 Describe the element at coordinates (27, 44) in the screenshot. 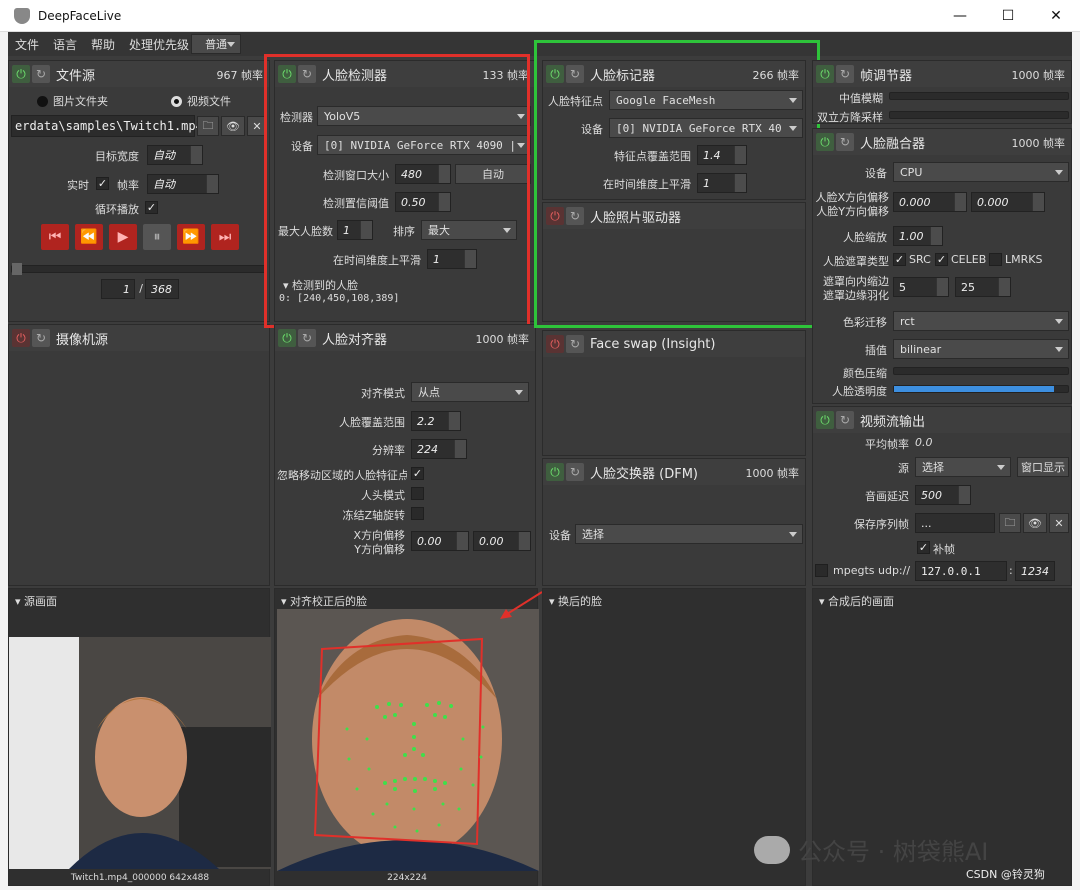

I see `menu-file: 文件` at that location.